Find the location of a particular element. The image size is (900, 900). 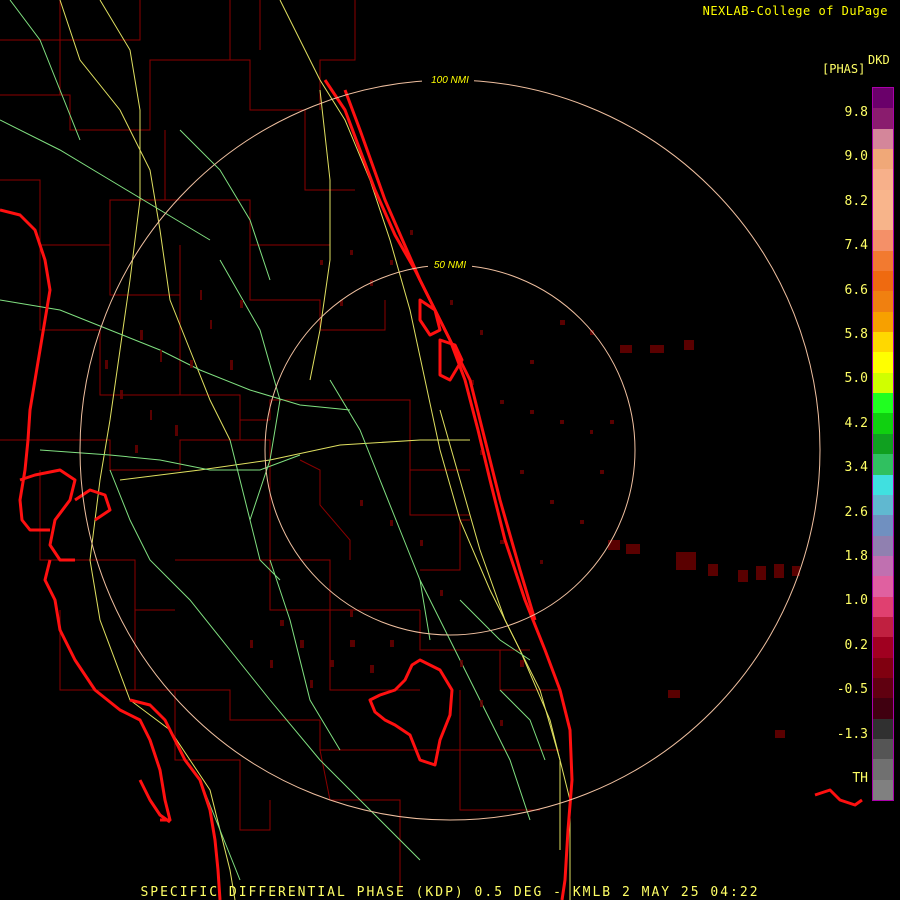

color-scale-bar is located at coordinates (883, 444).